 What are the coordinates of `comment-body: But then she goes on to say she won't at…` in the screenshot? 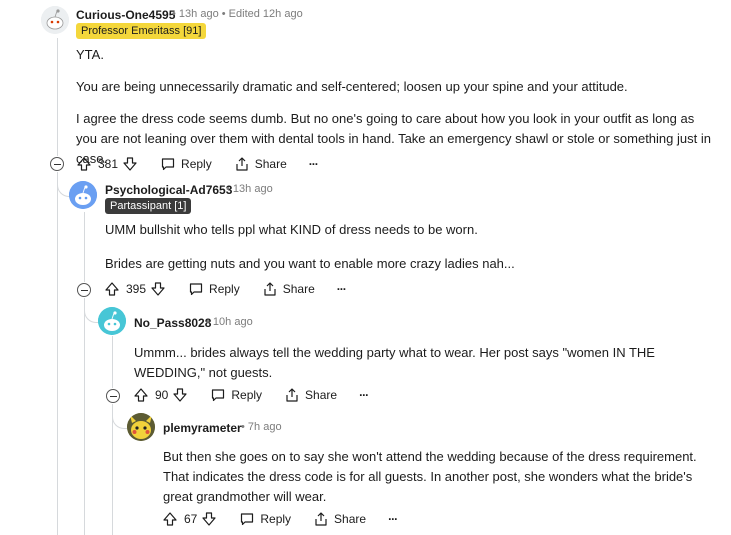 It's located at (438, 477).